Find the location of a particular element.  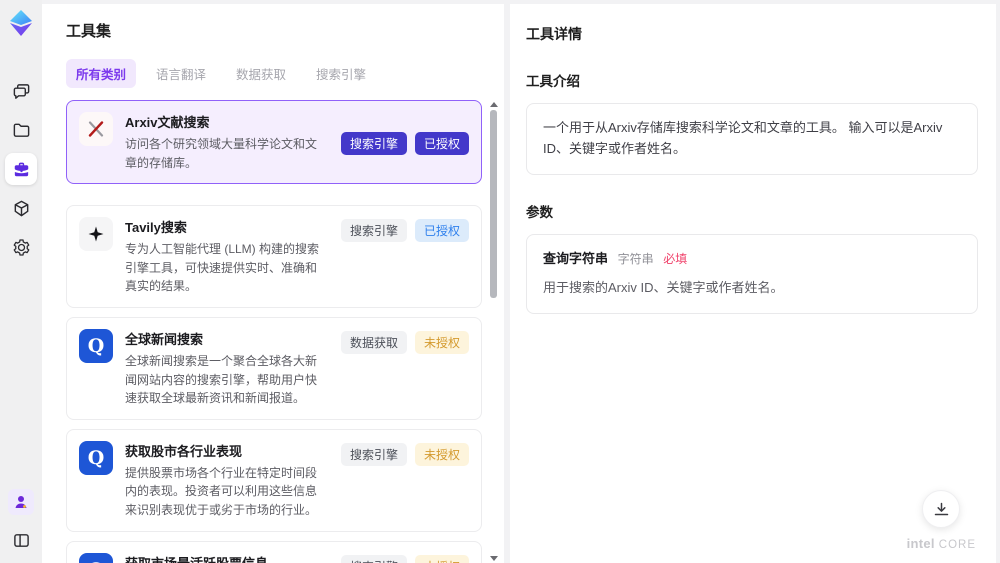

tavily-star-icon is located at coordinates (96, 234).